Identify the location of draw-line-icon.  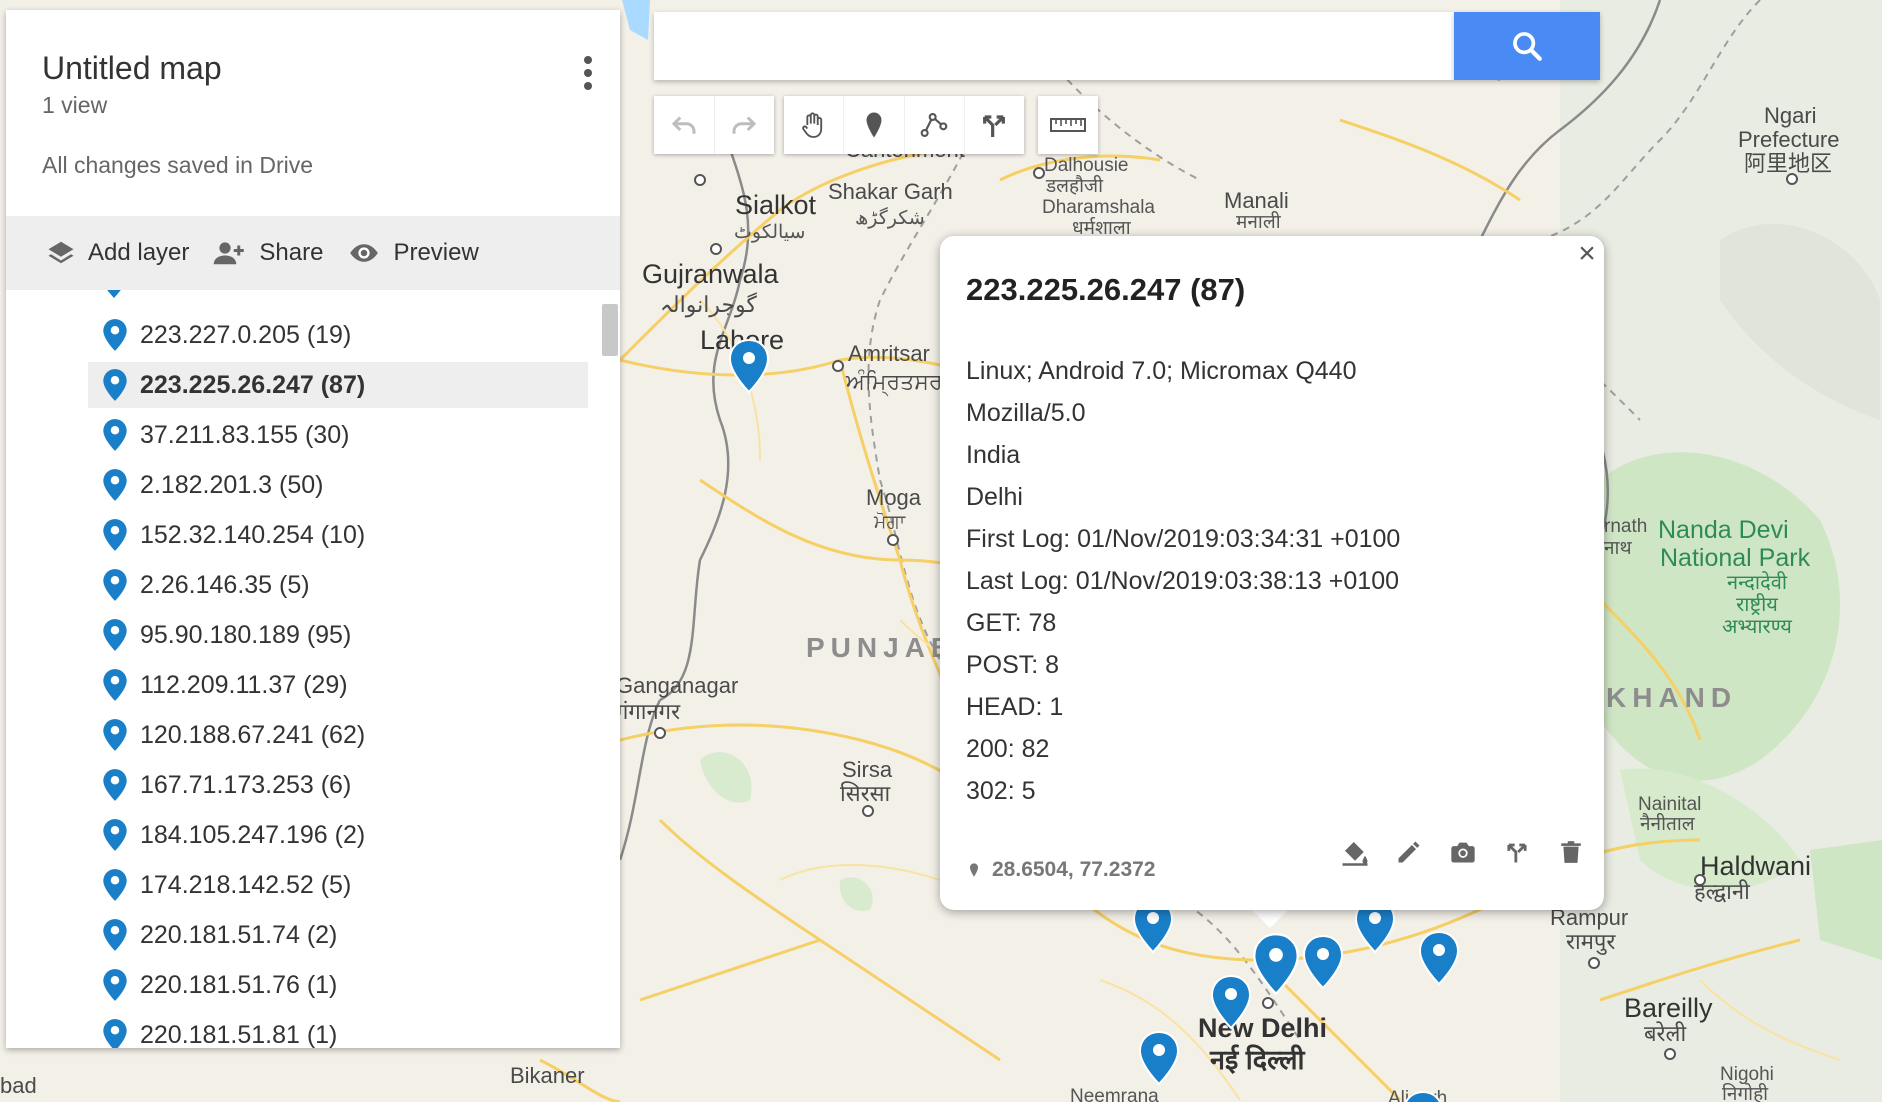
(934, 125).